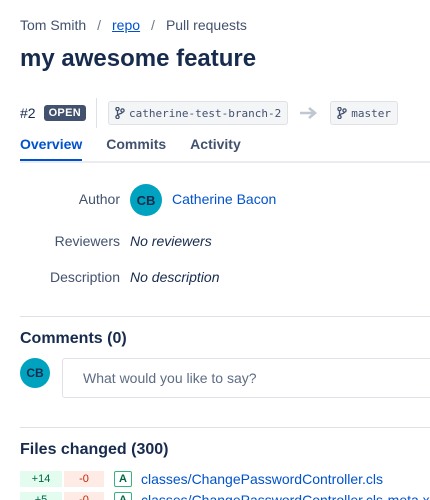  I want to click on tab-activity: Activity, so click(215, 148).